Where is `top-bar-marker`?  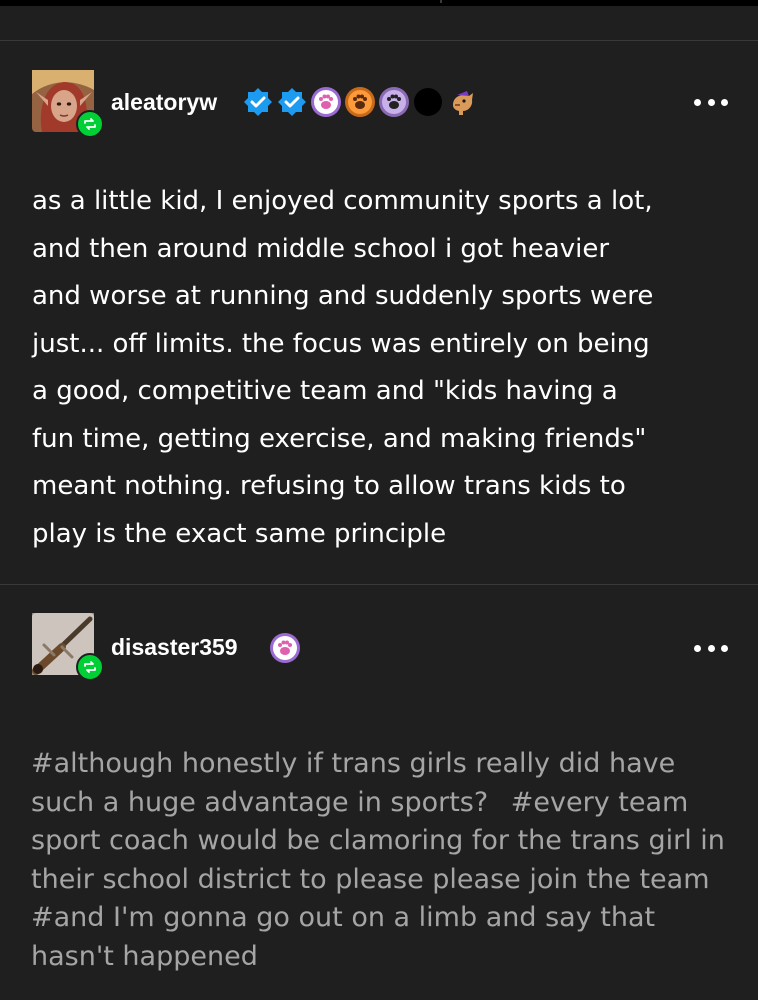
top-bar-marker is located at coordinates (441, 1).